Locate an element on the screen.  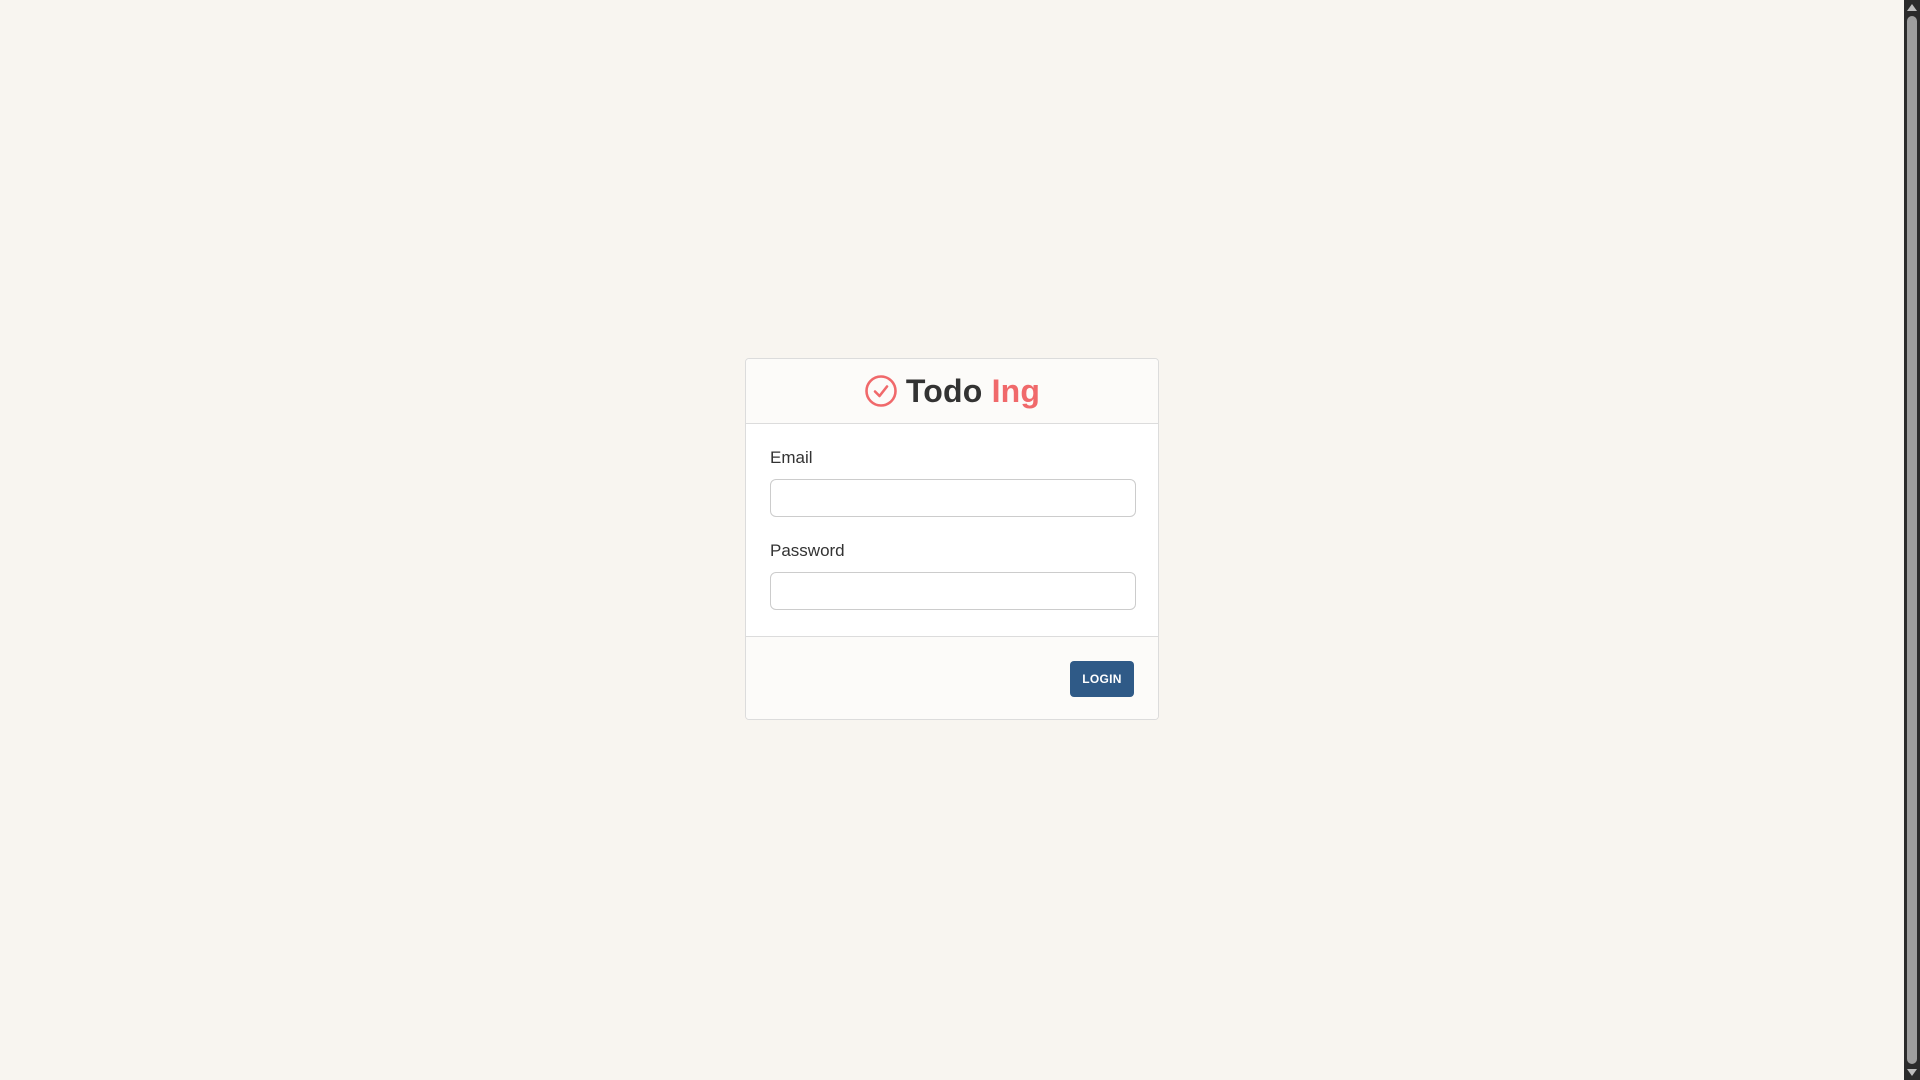
password-field-group: Password is located at coordinates (953, 575).